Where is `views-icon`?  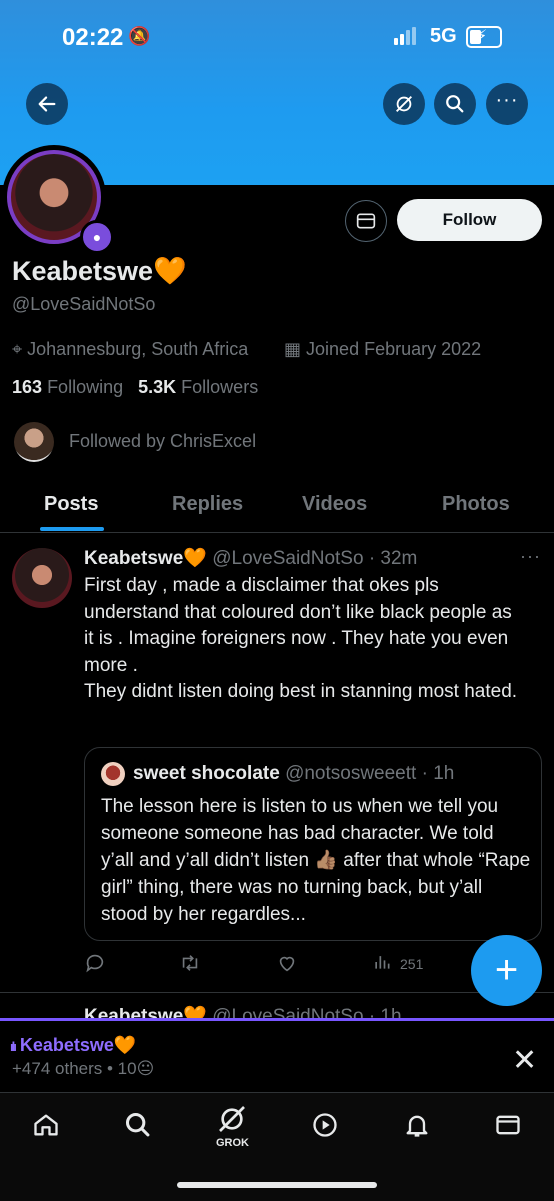 views-icon is located at coordinates (382, 965).